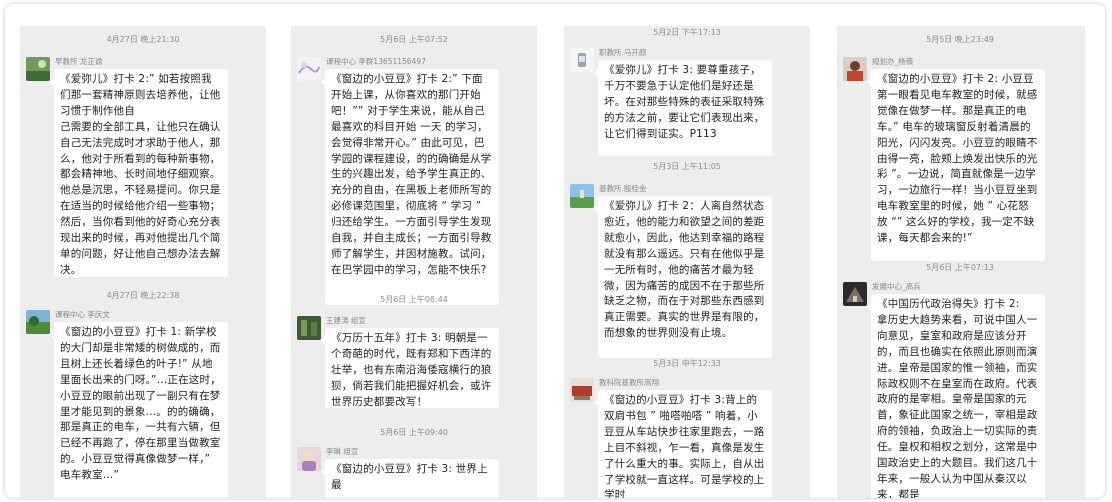  I want to click on message-timestamp: 4月27日 晚上21:30, so click(143, 39).